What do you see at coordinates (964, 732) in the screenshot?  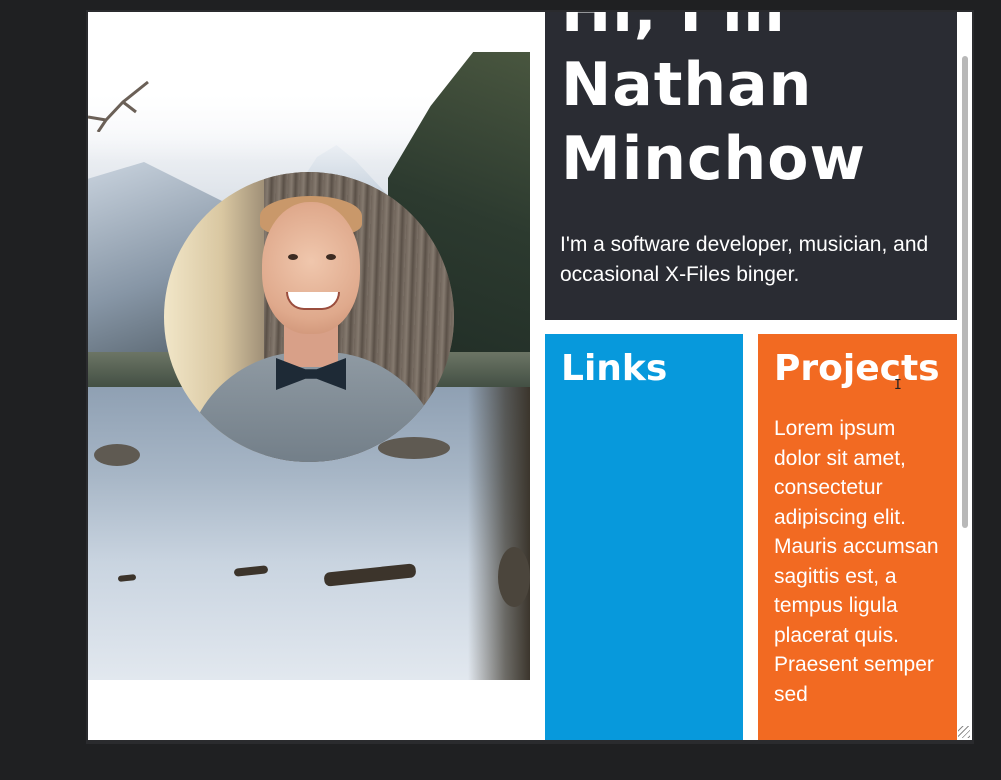 I see `resize-grip-icon` at bounding box center [964, 732].